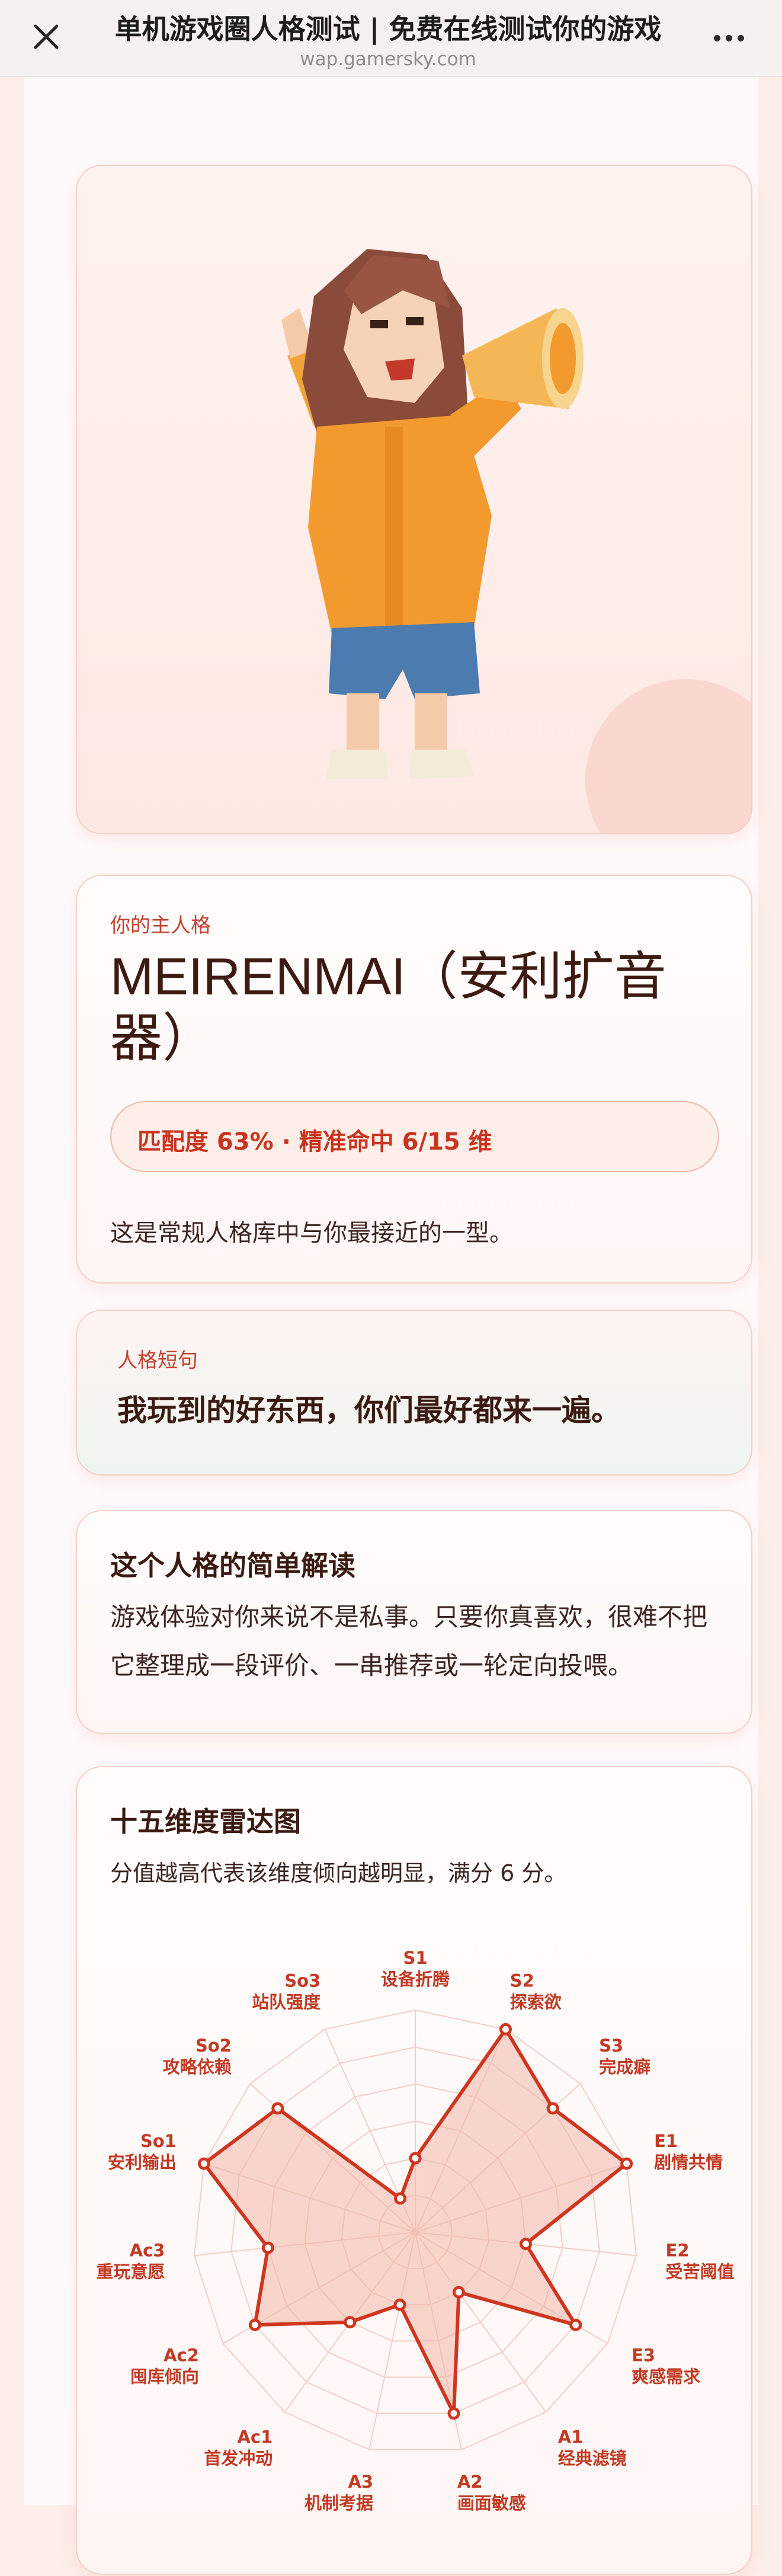 The width and height of the screenshot is (782, 2576). What do you see at coordinates (399, 2304) in the screenshot?
I see `radar-point-a3` at bounding box center [399, 2304].